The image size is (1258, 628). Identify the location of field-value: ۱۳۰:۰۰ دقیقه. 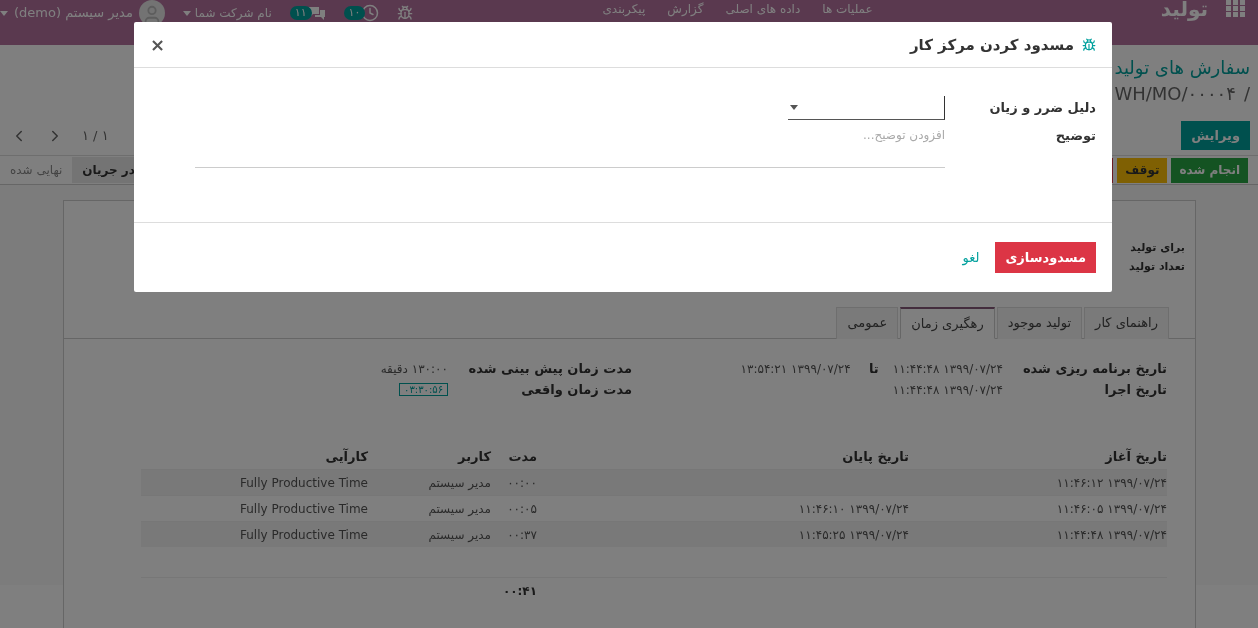
(414, 368).